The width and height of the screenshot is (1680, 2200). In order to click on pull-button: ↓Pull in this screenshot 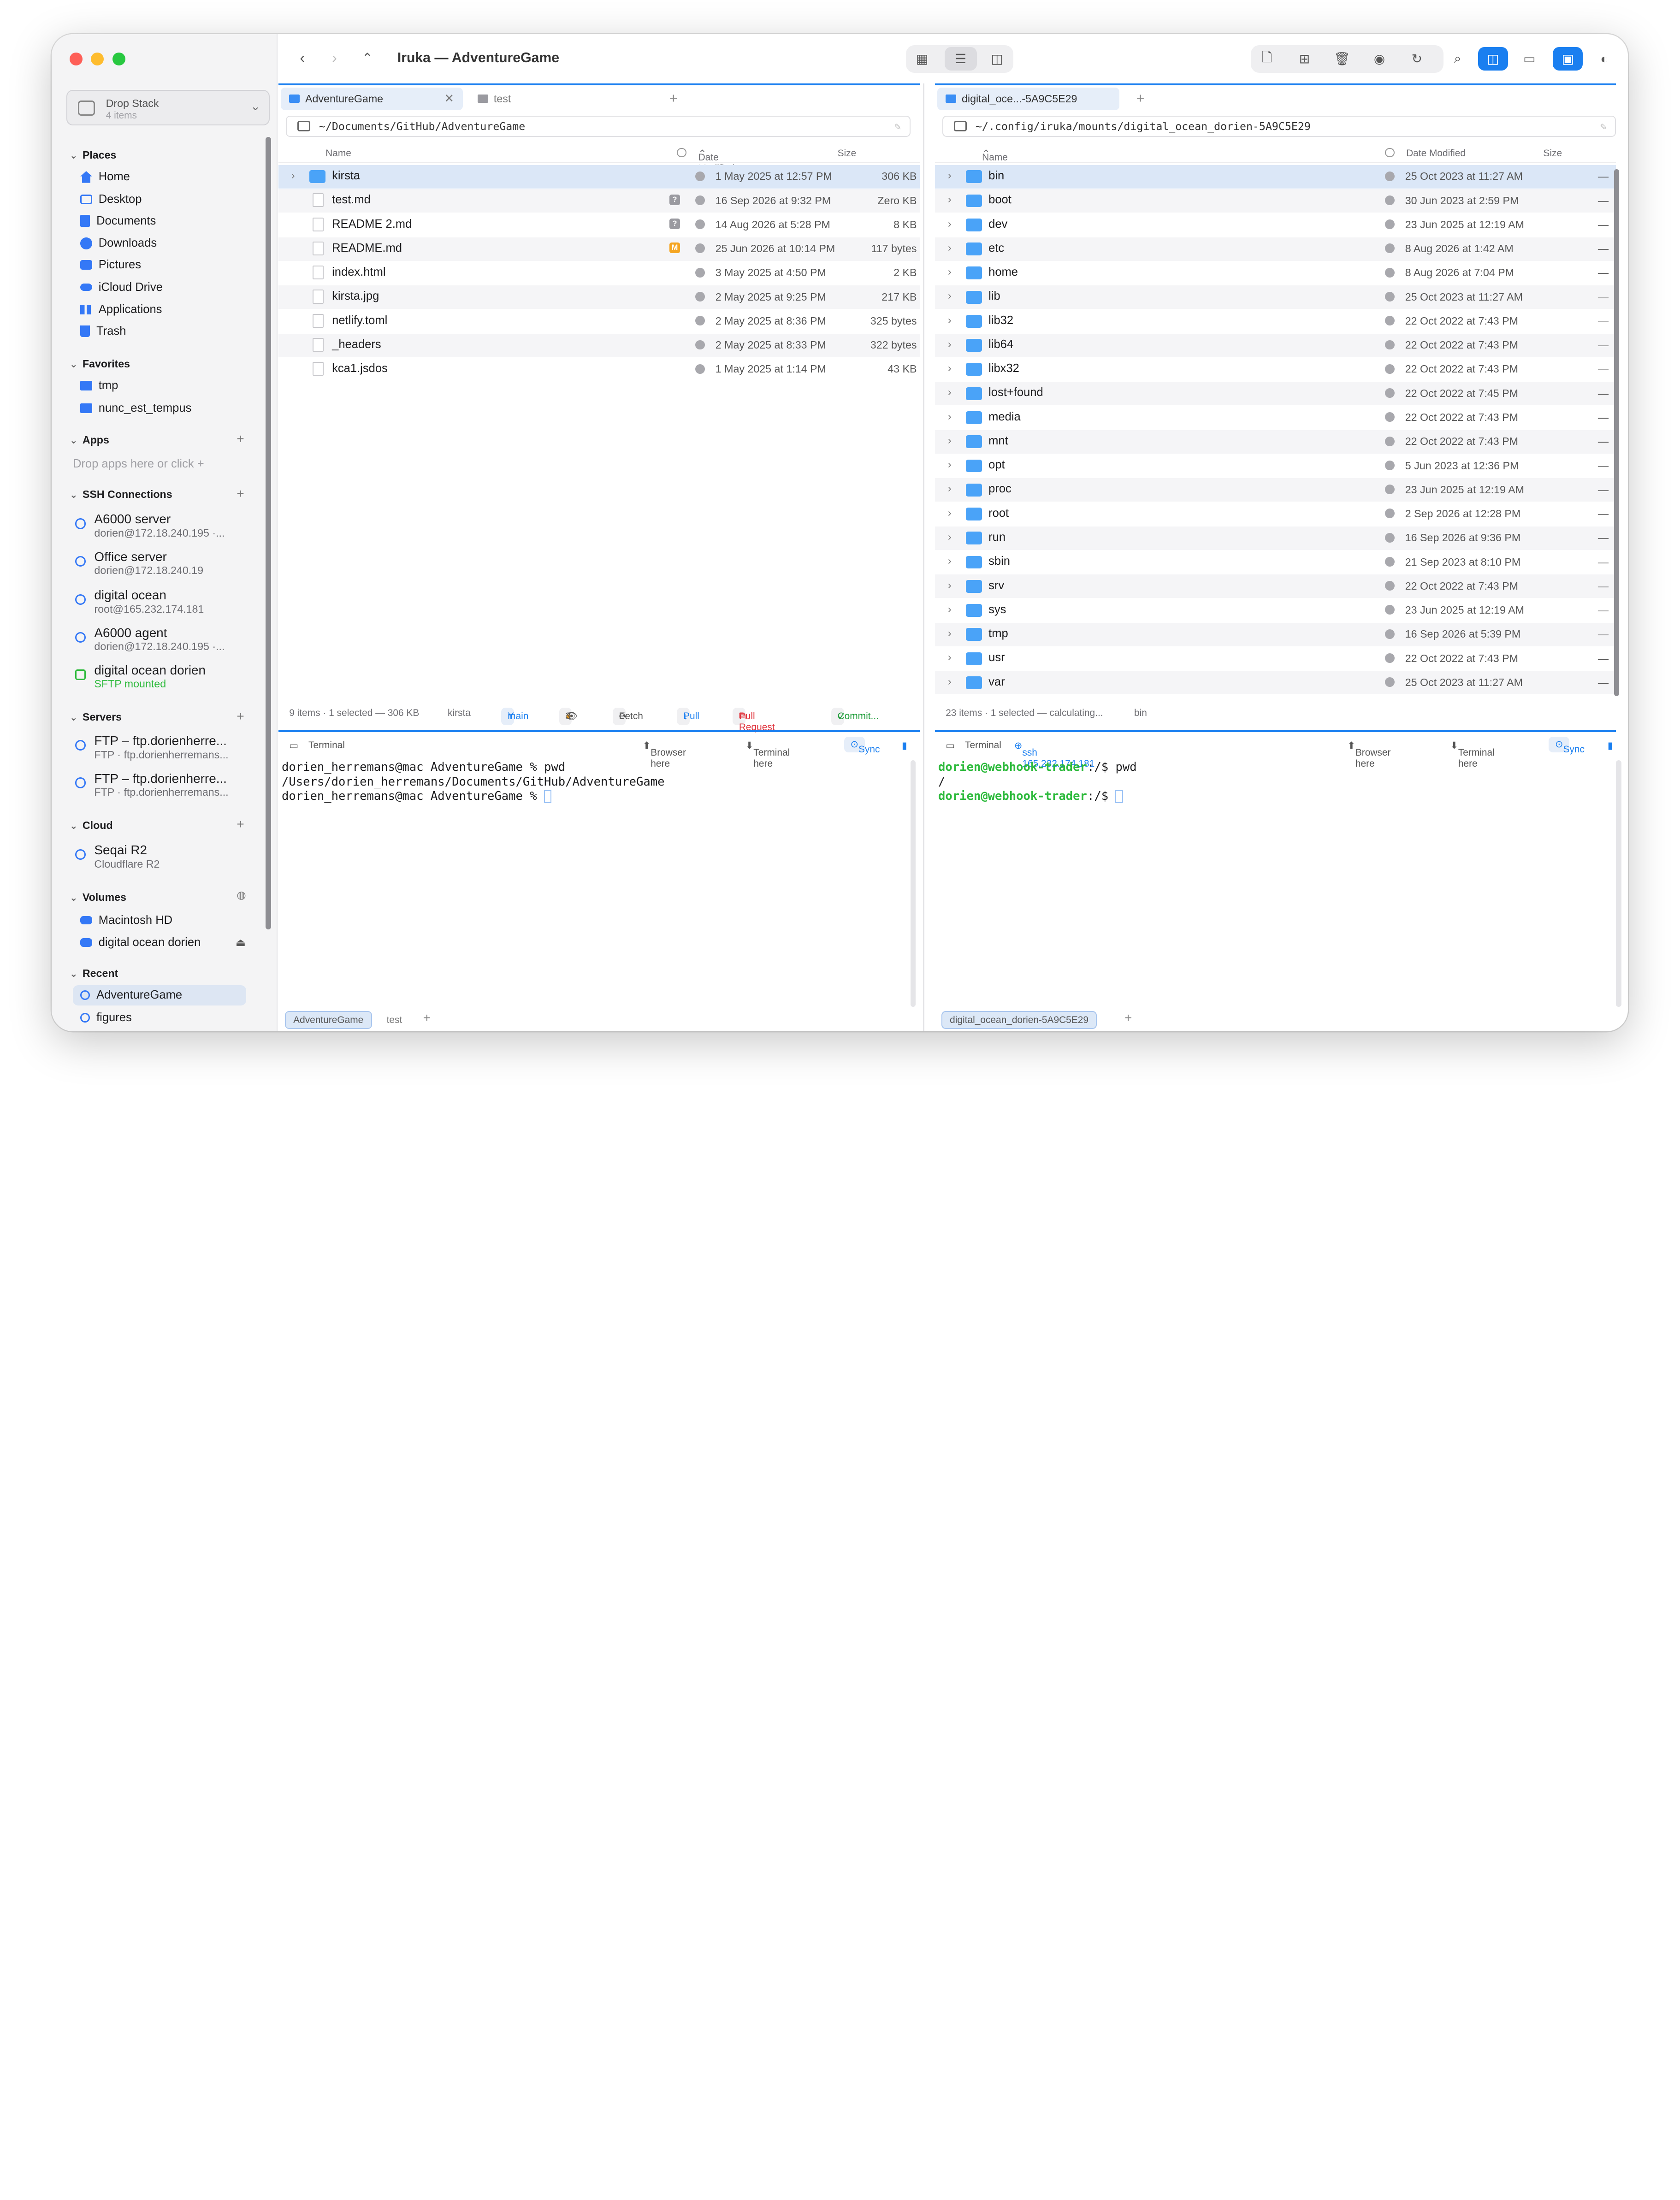, I will do `click(683, 716)`.